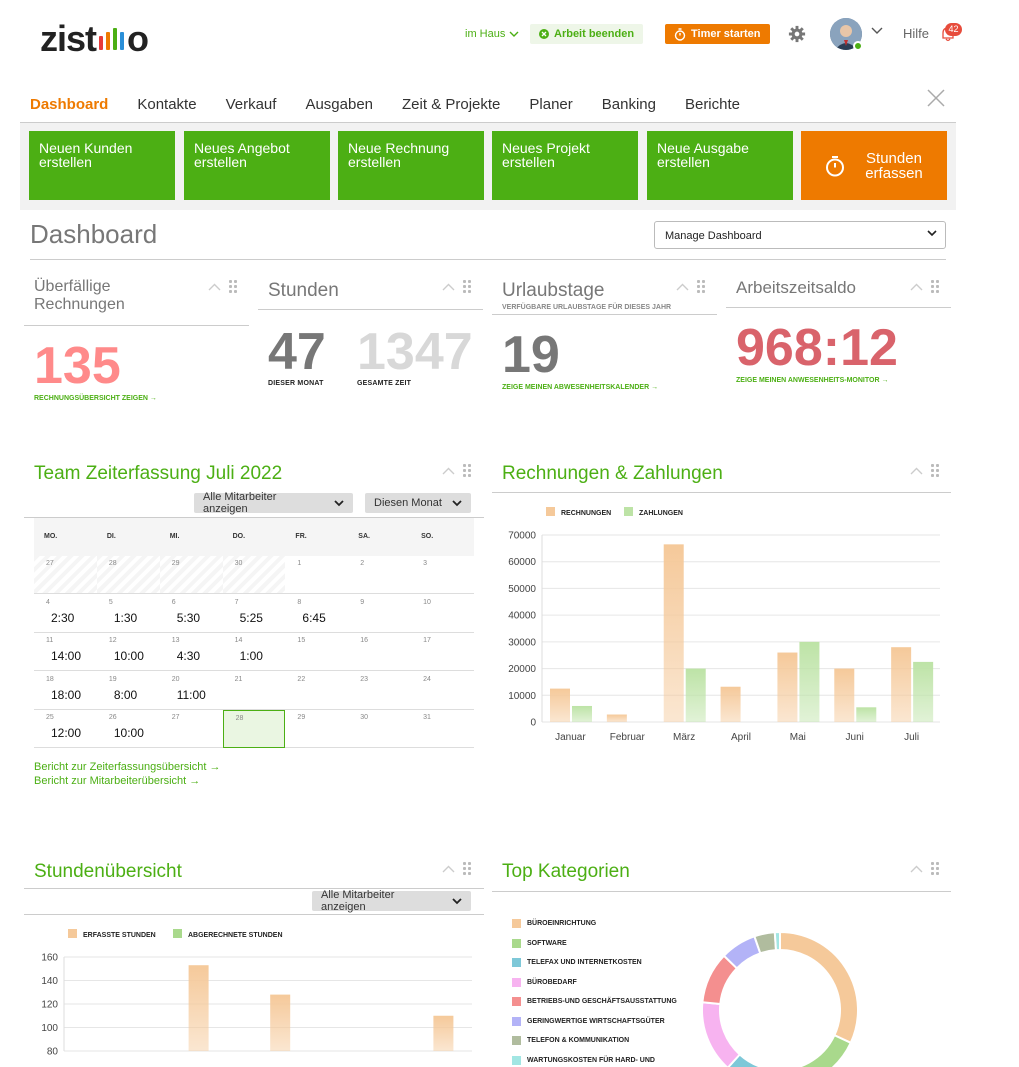 This screenshot has height=1067, width=1019. I want to click on gear-icon, so click(797, 34).